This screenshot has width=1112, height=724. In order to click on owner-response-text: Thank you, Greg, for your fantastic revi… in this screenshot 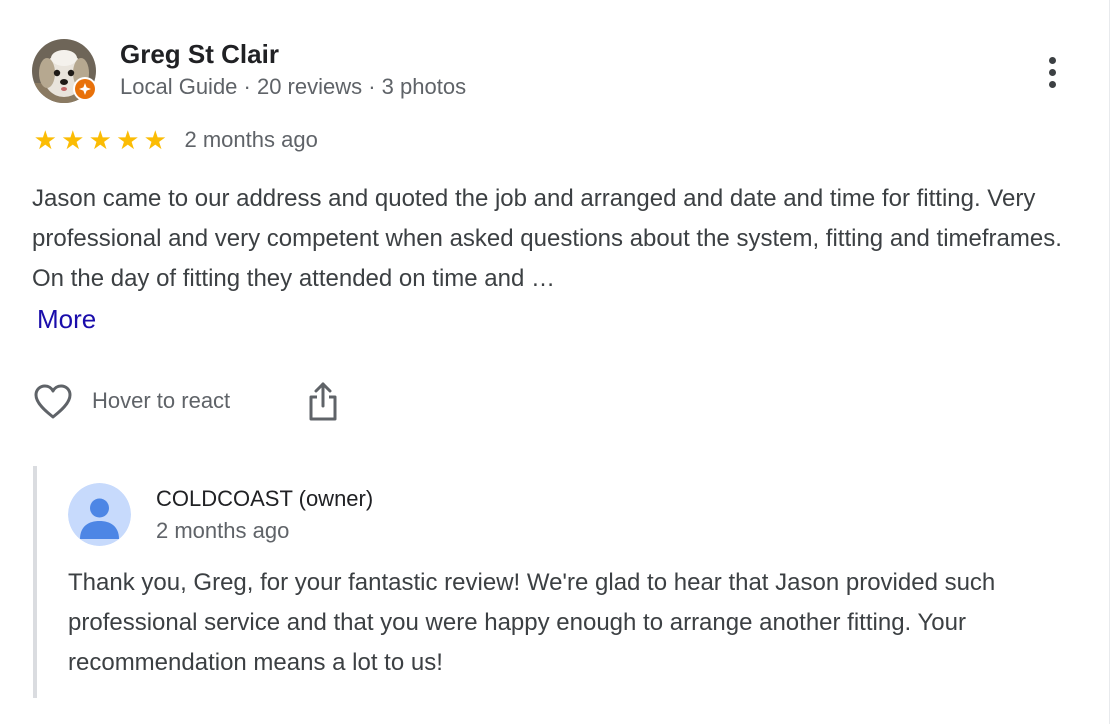, I will do `click(532, 622)`.